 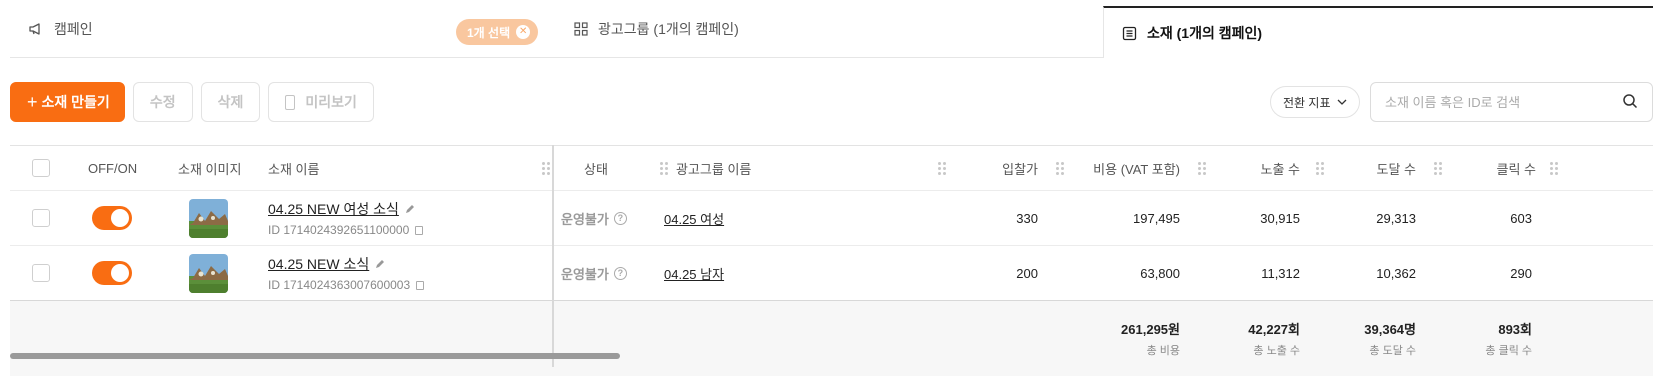 I want to click on col-bid: 입찰가, so click(x=1009, y=168).